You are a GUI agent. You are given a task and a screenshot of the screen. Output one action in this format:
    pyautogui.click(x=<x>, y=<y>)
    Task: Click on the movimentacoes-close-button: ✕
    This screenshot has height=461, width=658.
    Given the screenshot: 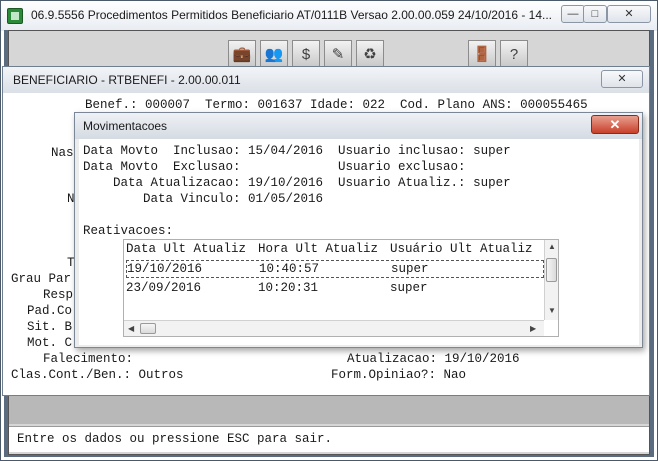 What is the action you would take?
    pyautogui.click(x=615, y=124)
    